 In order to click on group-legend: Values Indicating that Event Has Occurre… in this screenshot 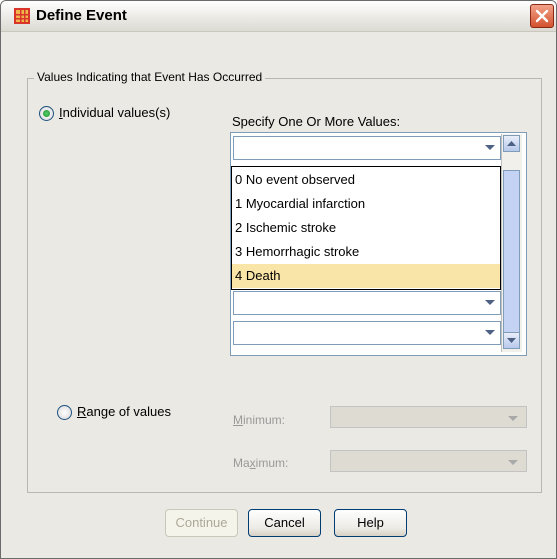, I will do `click(150, 77)`.